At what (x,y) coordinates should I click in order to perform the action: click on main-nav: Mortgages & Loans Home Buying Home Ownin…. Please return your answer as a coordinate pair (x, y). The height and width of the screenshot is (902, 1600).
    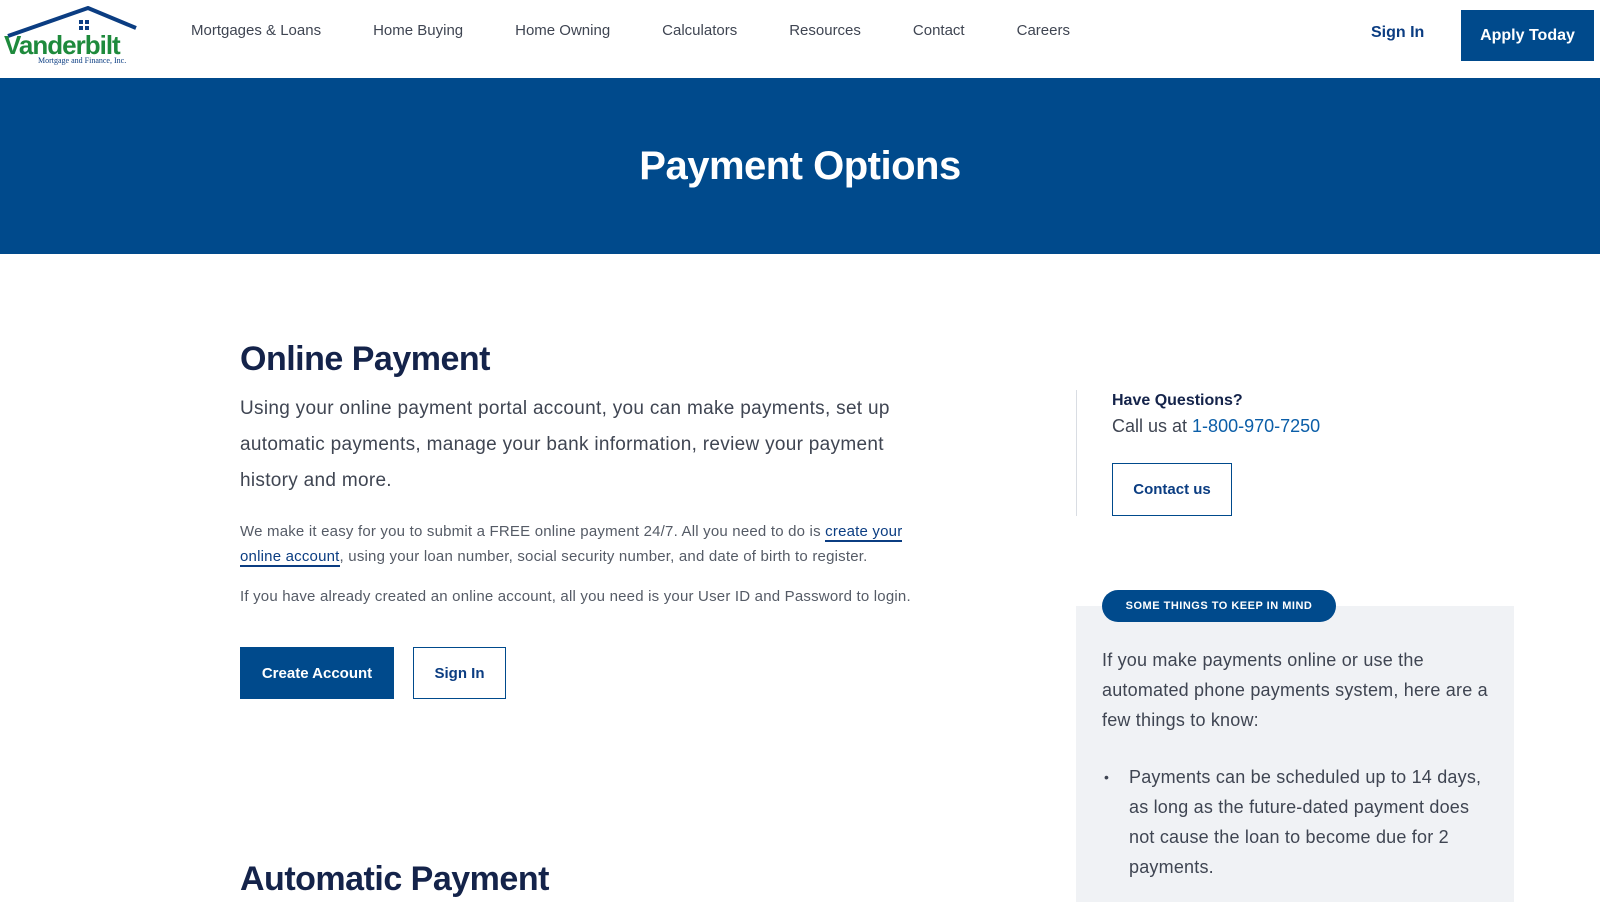
    Looking at the image, I should click on (656, 30).